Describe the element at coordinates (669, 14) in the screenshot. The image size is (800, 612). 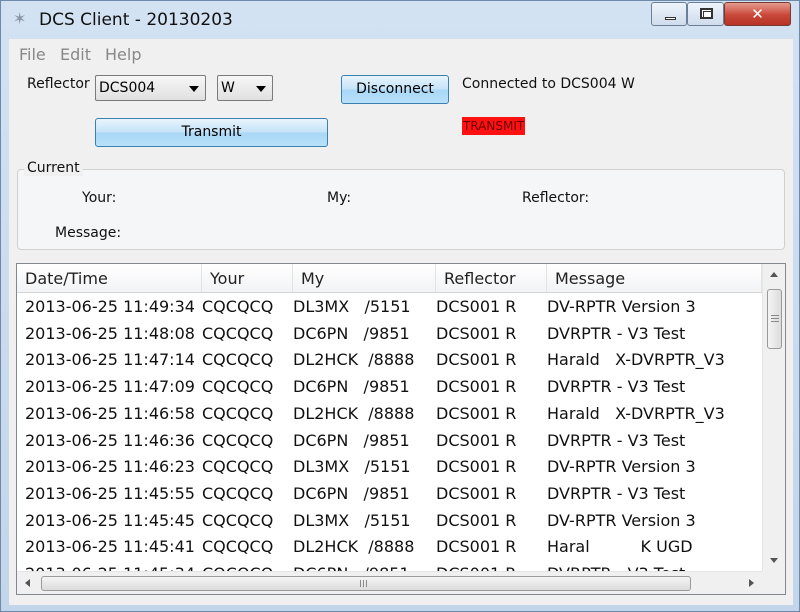
I see `minimize-button` at that location.